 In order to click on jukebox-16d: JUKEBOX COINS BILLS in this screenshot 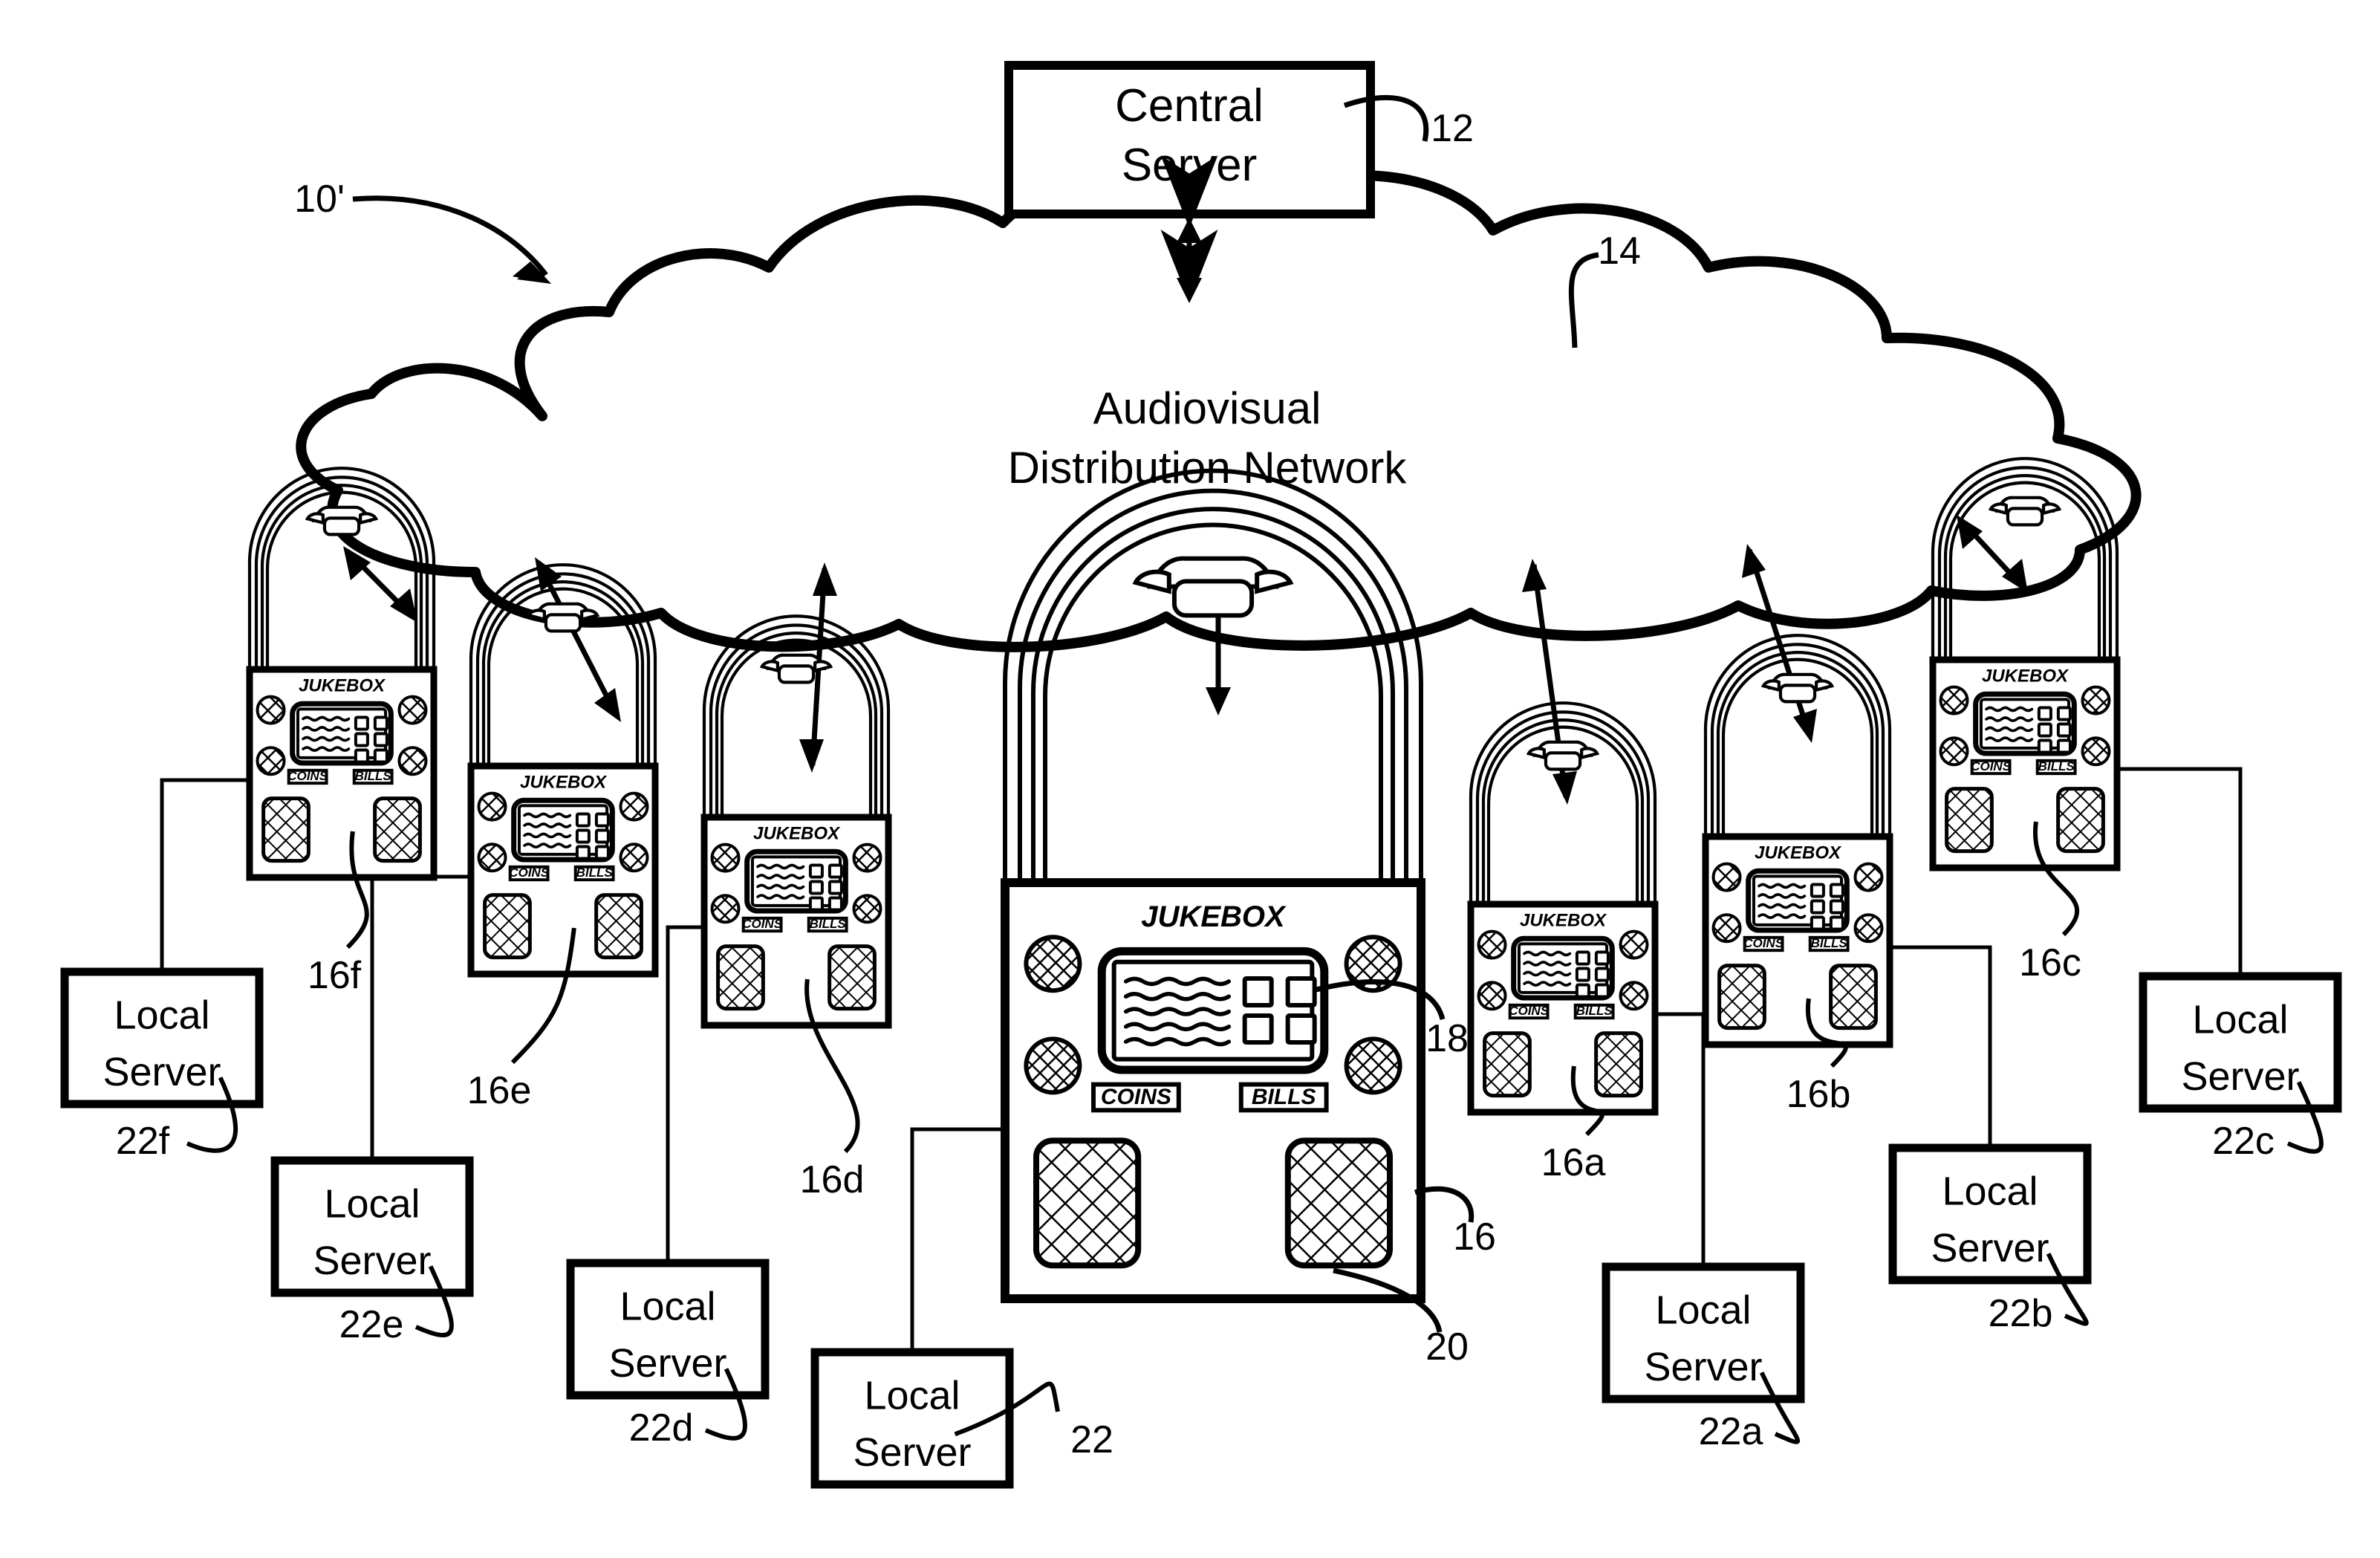, I will do `click(796, 822)`.